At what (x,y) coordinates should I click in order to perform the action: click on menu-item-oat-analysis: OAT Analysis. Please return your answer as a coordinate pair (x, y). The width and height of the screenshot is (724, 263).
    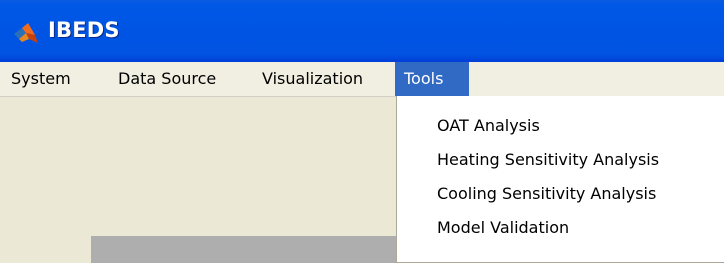
    Looking at the image, I should click on (488, 126).